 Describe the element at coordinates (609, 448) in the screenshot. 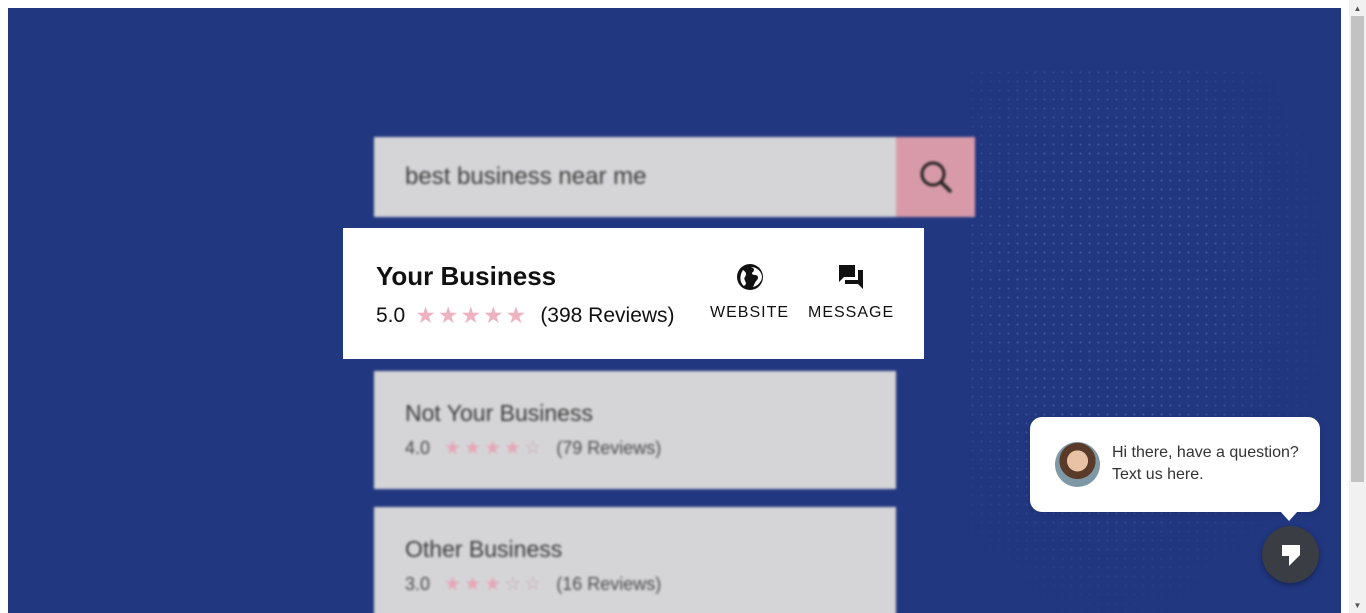

I see `result-reviews: (79 Reviews)` at that location.